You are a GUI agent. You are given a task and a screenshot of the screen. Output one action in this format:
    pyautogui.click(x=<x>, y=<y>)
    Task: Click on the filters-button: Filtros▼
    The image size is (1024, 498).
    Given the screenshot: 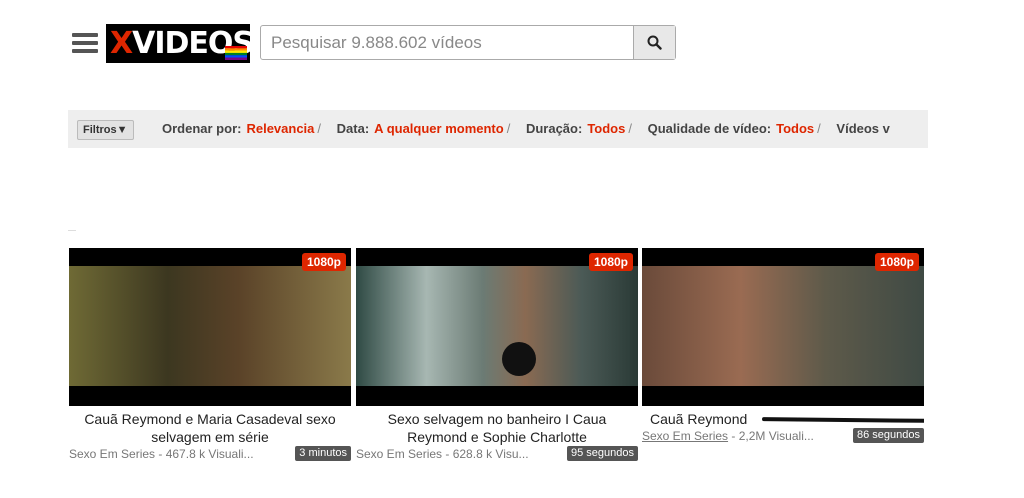 What is the action you would take?
    pyautogui.click(x=105, y=130)
    